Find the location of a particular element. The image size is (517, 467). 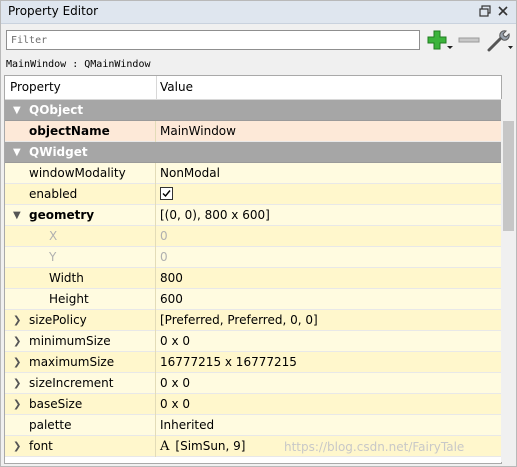

table-row: ❯ baseSize 0 x 0 is located at coordinates (253, 404).